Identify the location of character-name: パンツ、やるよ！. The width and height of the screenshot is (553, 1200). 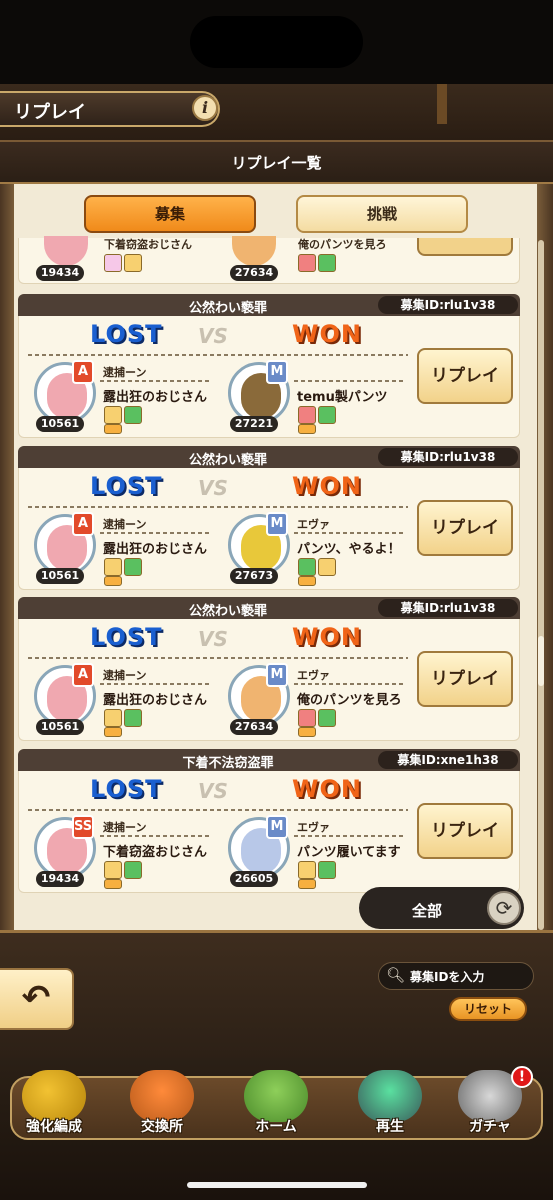
(349, 549).